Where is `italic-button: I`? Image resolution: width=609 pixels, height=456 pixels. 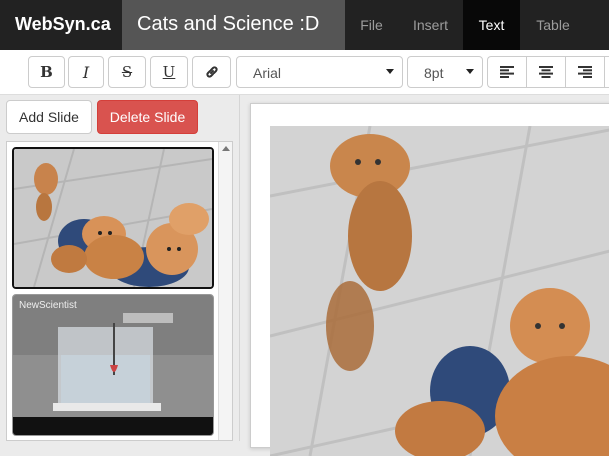 italic-button: I is located at coordinates (86, 72).